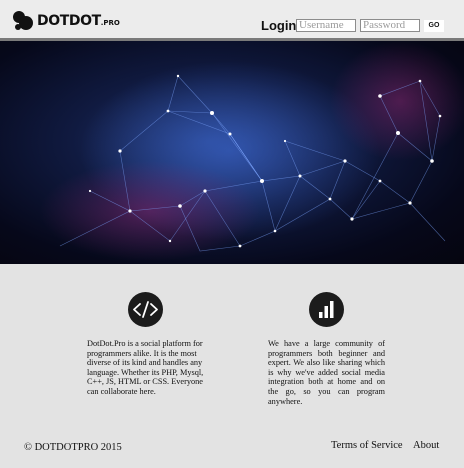 Image resolution: width=464 pixels, height=468 pixels. Describe the element at coordinates (326, 25) in the screenshot. I see `username-input: Username` at that location.